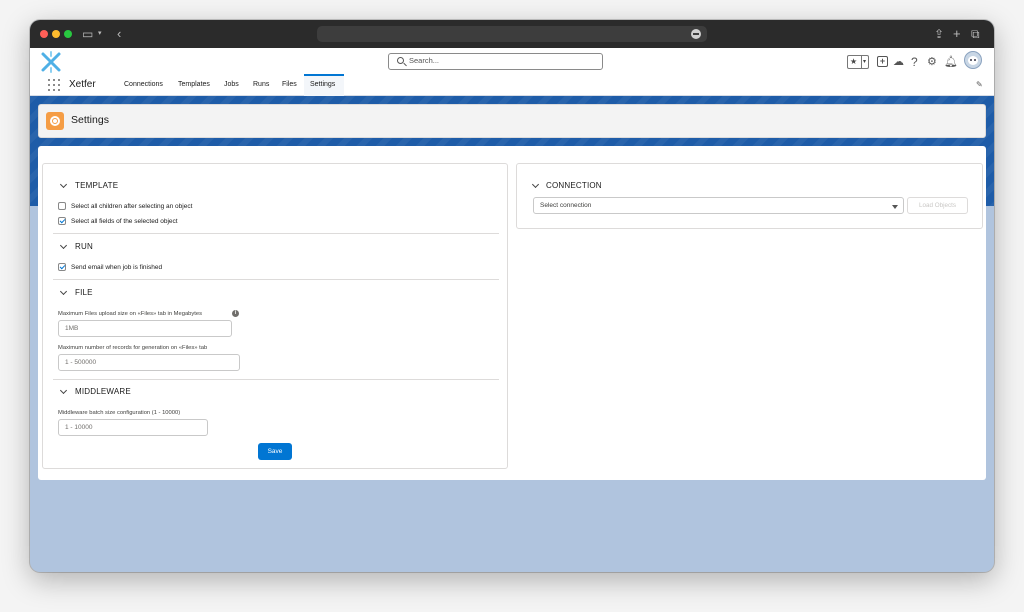 This screenshot has width=1024, height=612. Describe the element at coordinates (932, 62) in the screenshot. I see `setup-gear-icon: ⚙` at that location.